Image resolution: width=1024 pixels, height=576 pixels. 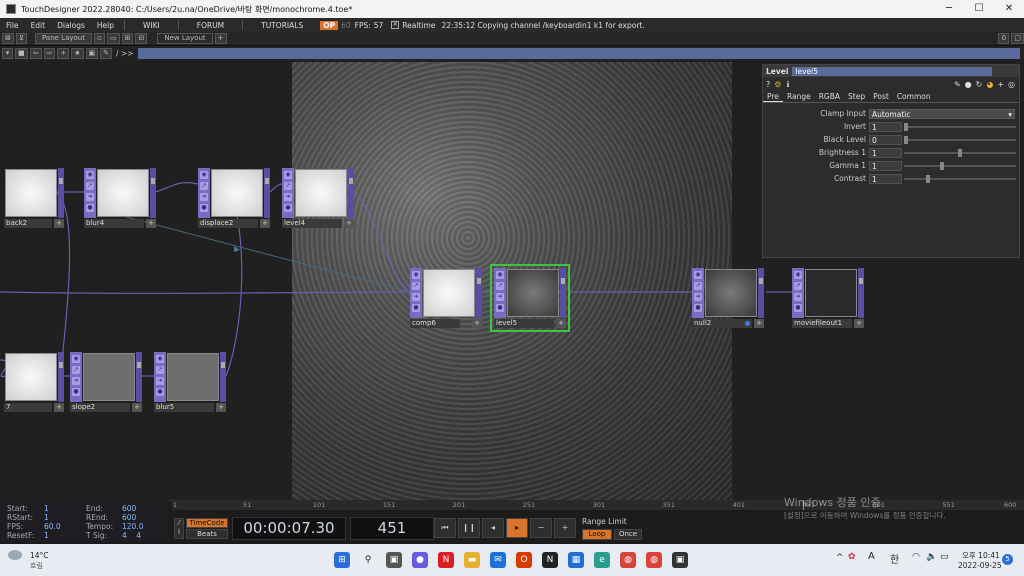 I want to click on node-comp6: ◉ ↗ ➔ ● comp6 +, so click(x=446, y=298).